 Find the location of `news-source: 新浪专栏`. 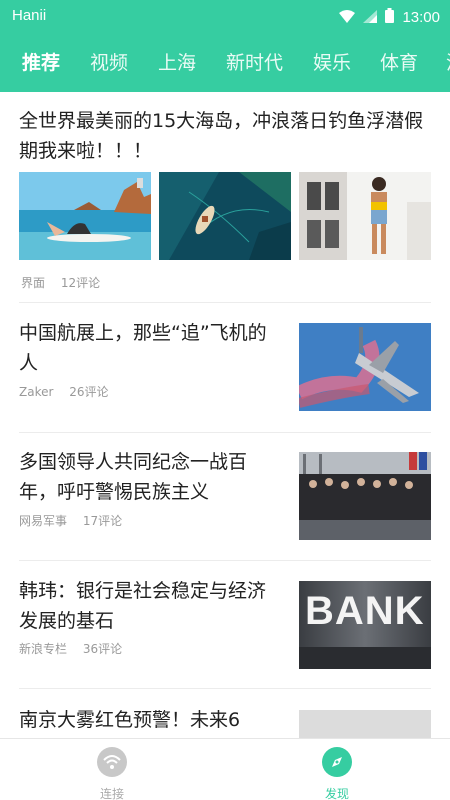

news-source: 新浪专栏 is located at coordinates (43, 649).